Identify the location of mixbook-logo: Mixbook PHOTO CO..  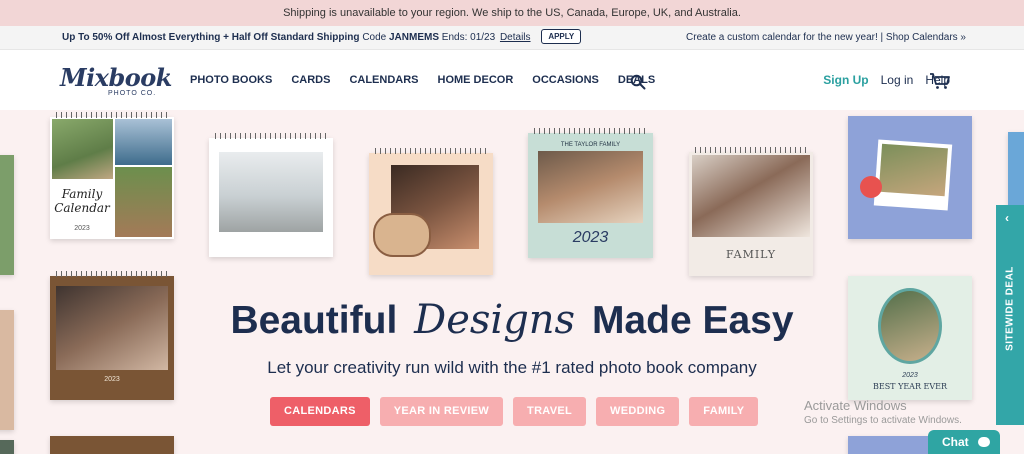
(116, 81).